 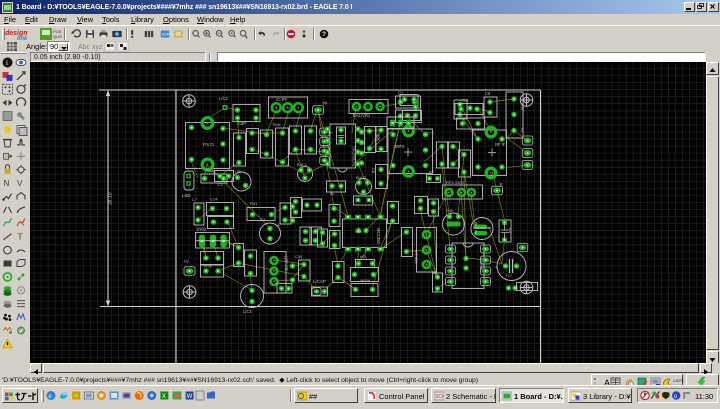 I want to click on svg-text: C12, so click(x=465, y=100).